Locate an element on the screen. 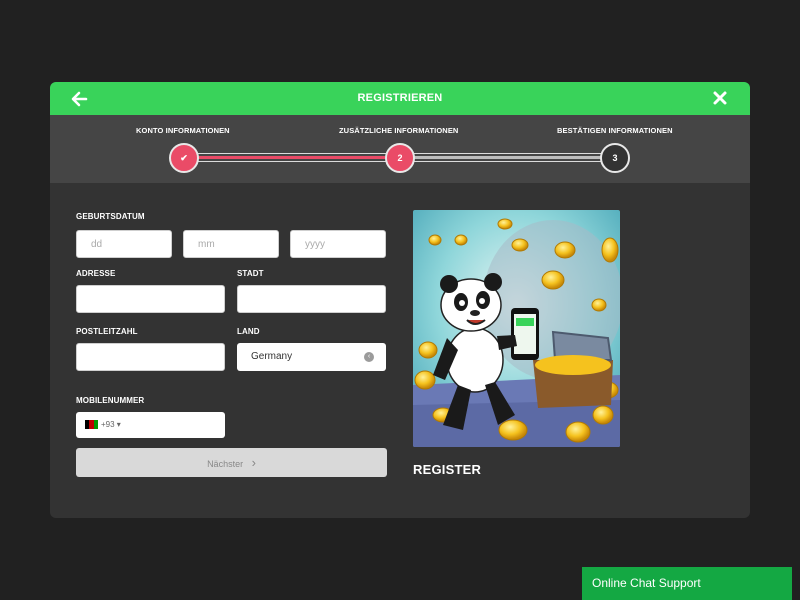 This screenshot has height=600, width=800. mobile-label: MOBILENUMMER is located at coordinates (110, 400).